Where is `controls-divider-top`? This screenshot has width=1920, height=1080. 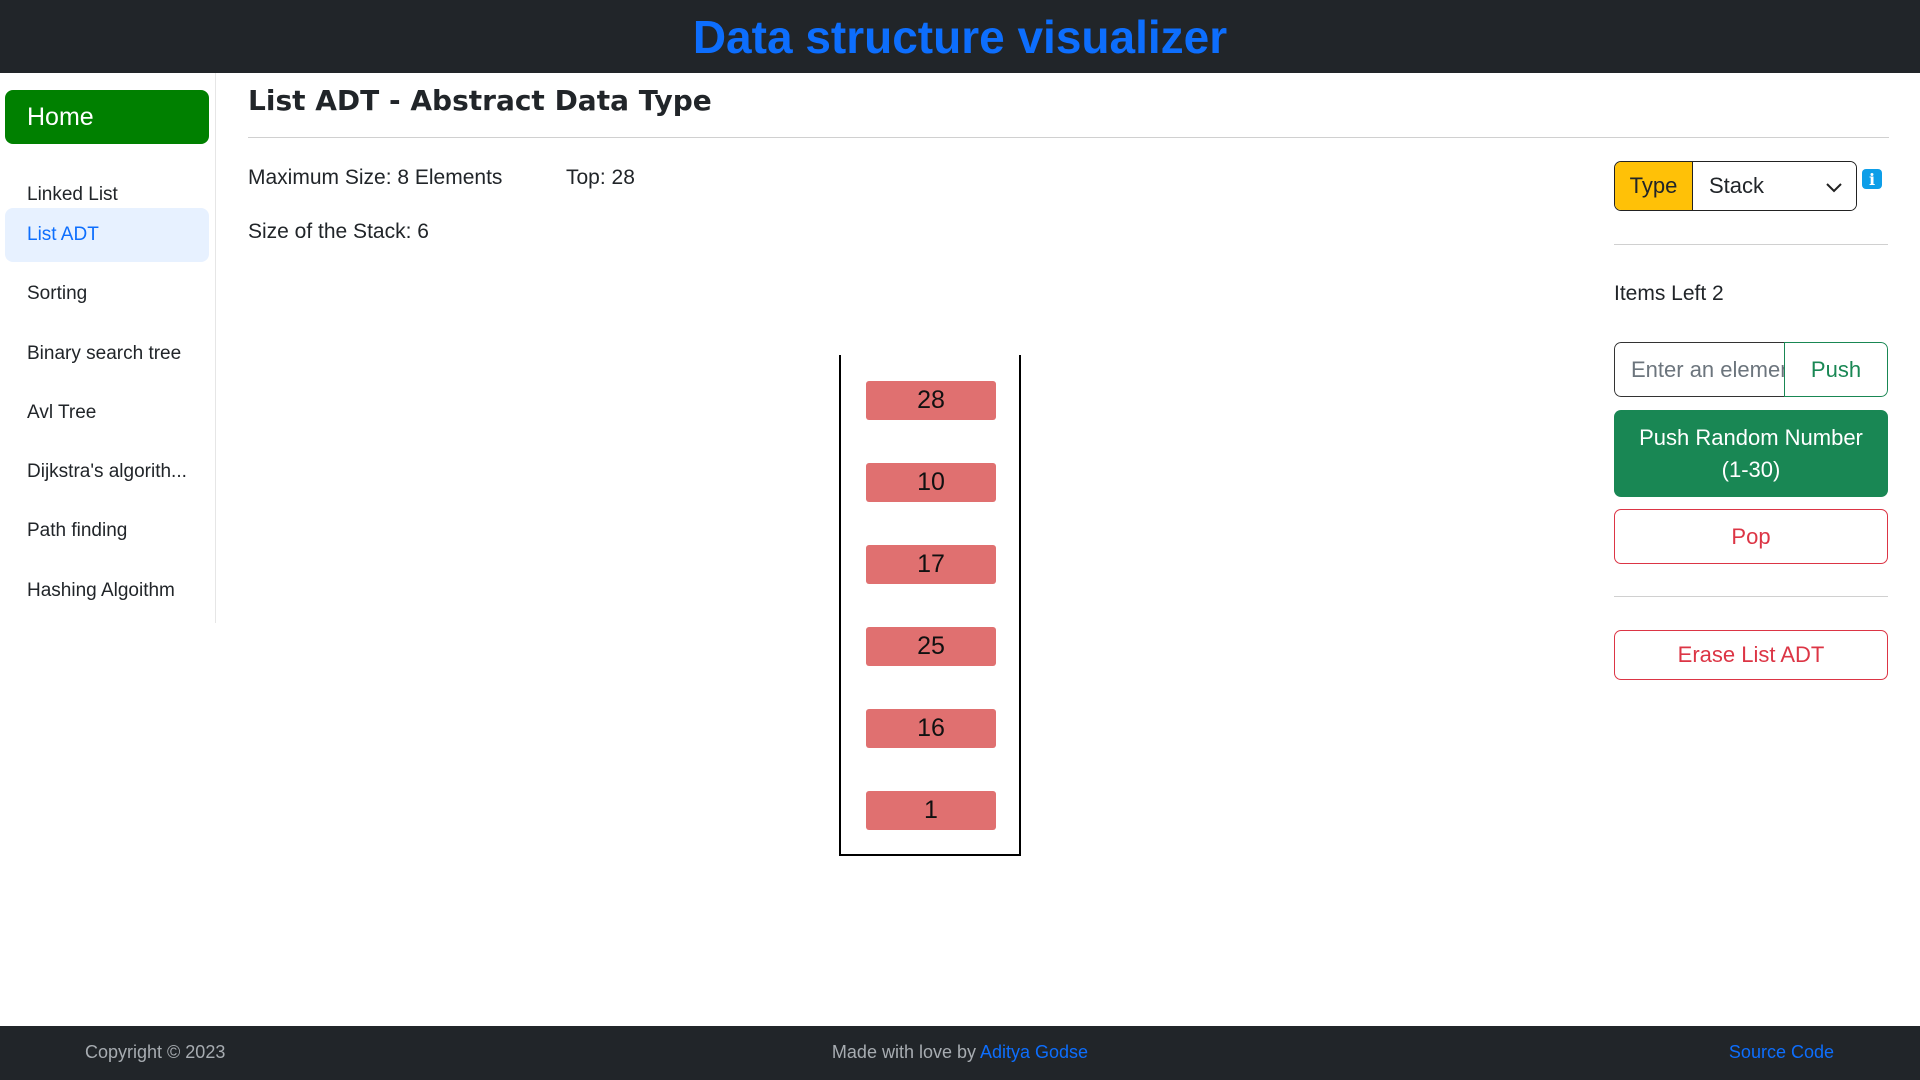 controls-divider-top is located at coordinates (1751, 244).